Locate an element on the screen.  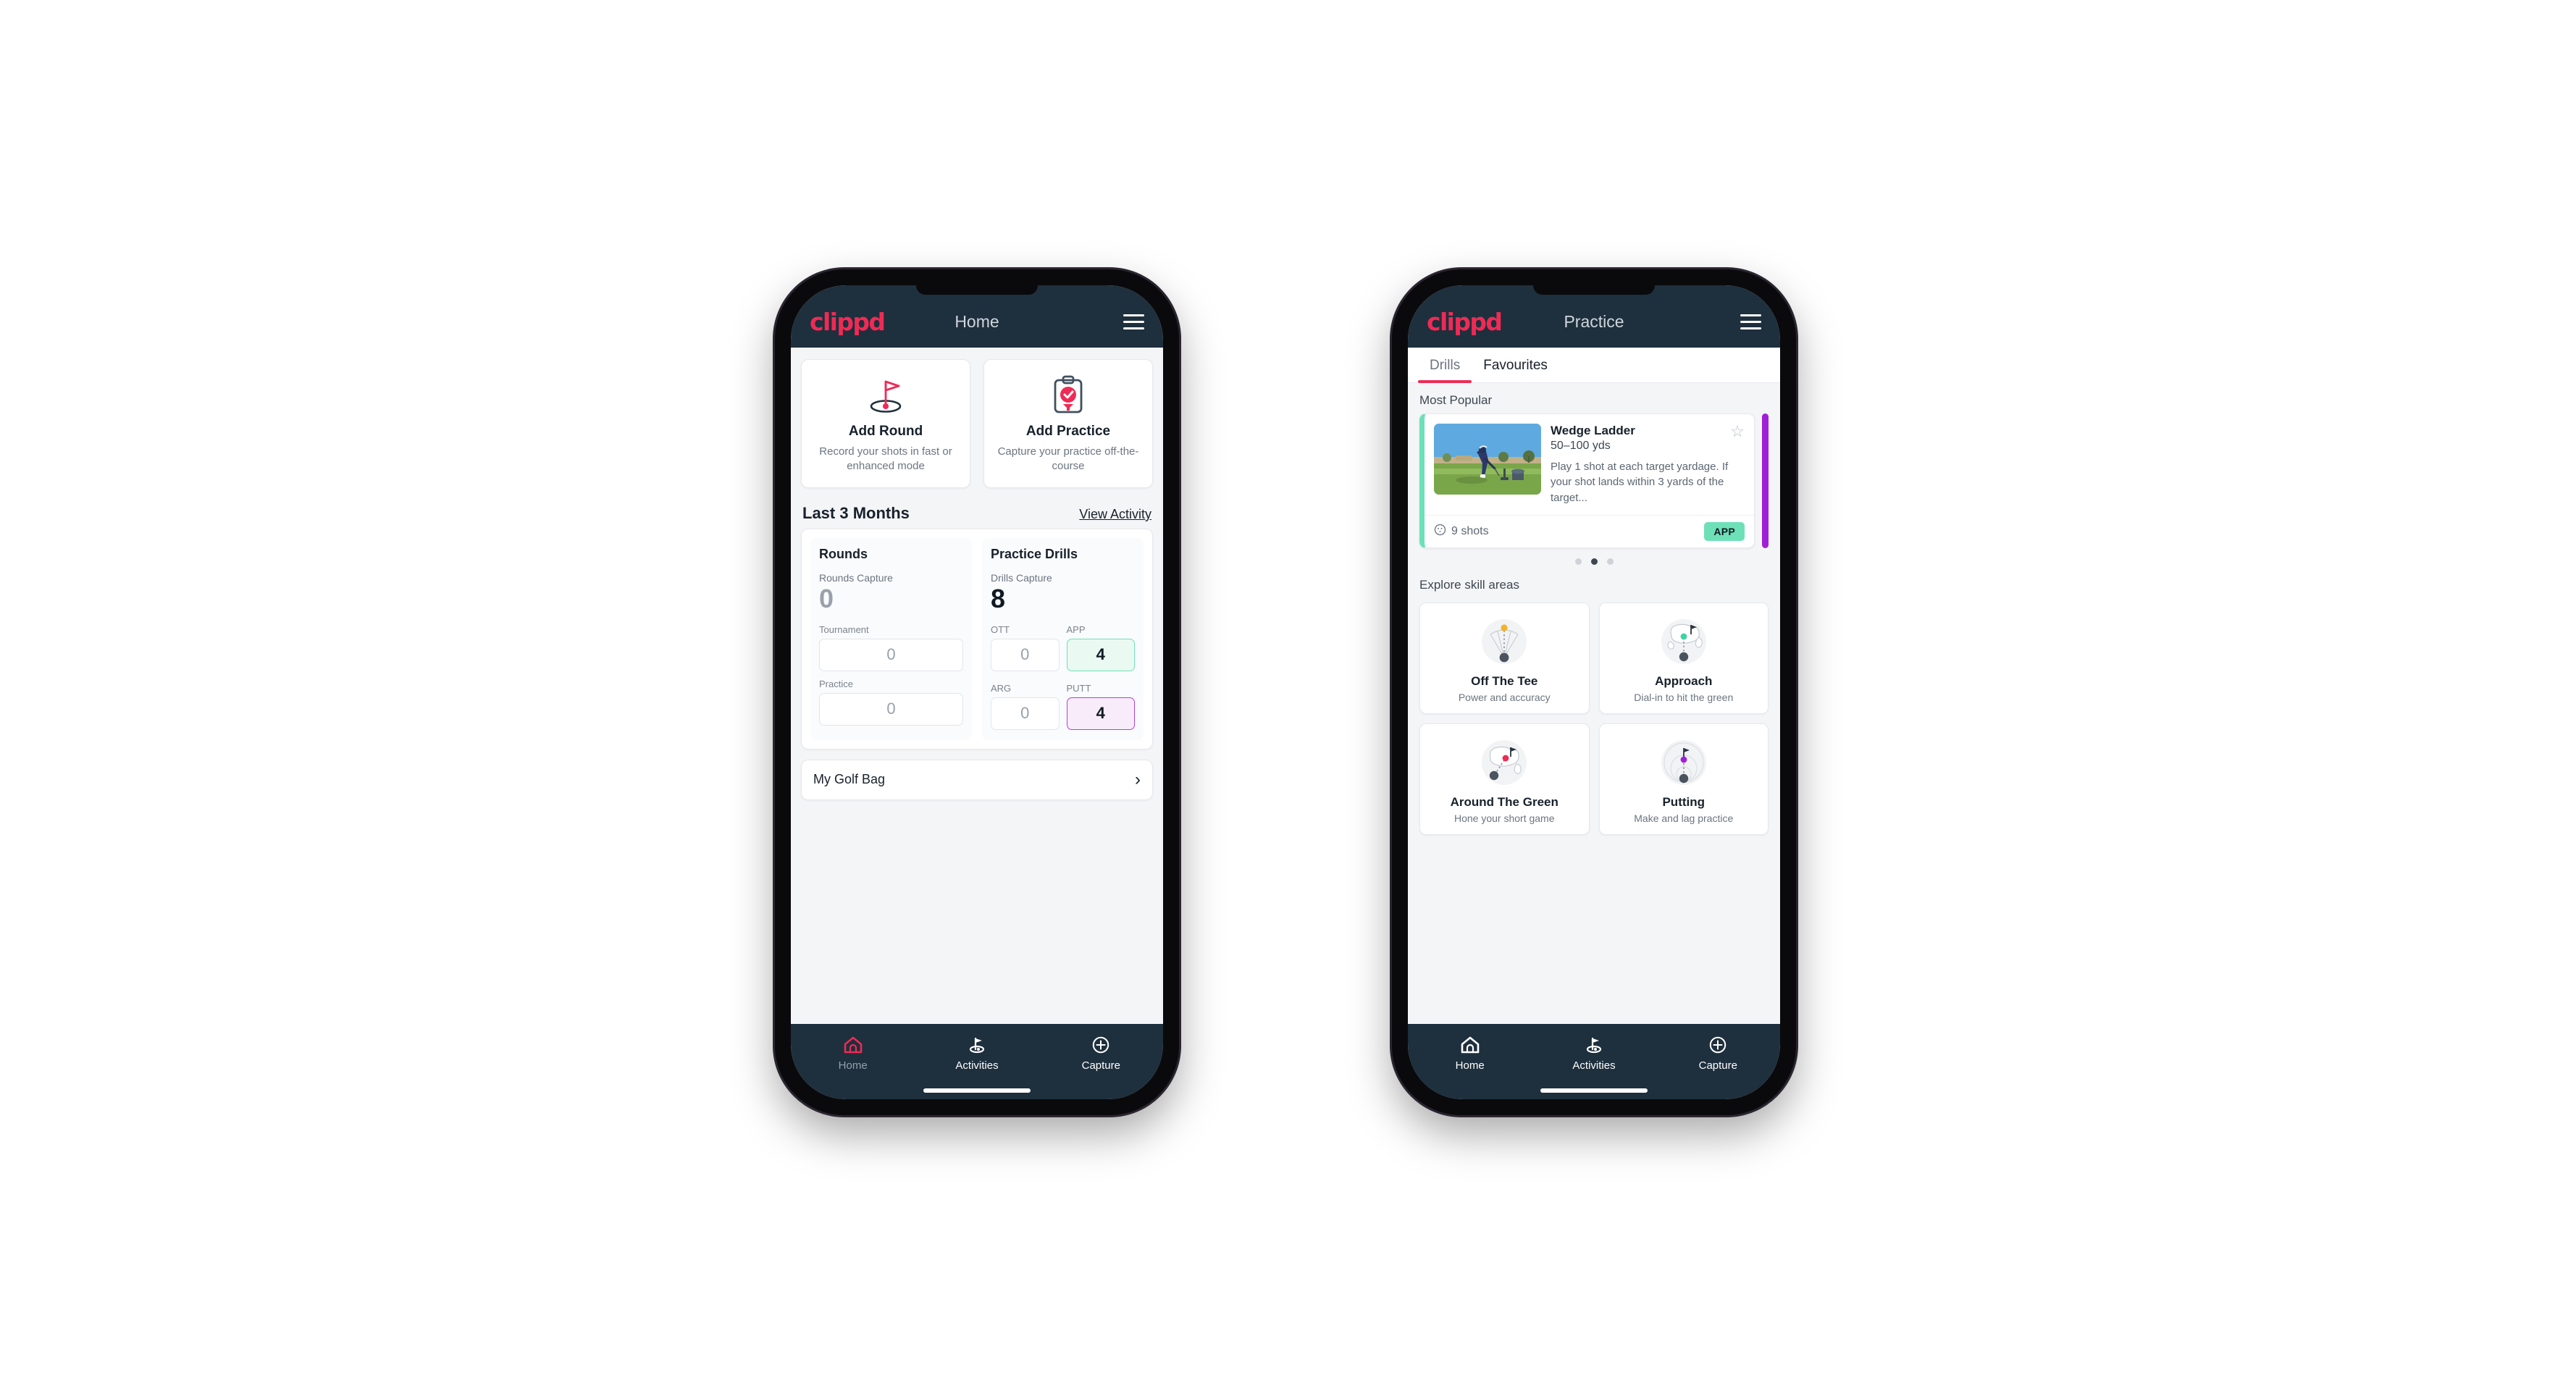
my-golf-bag-row: My Golf Bag › is located at coordinates (977, 779).